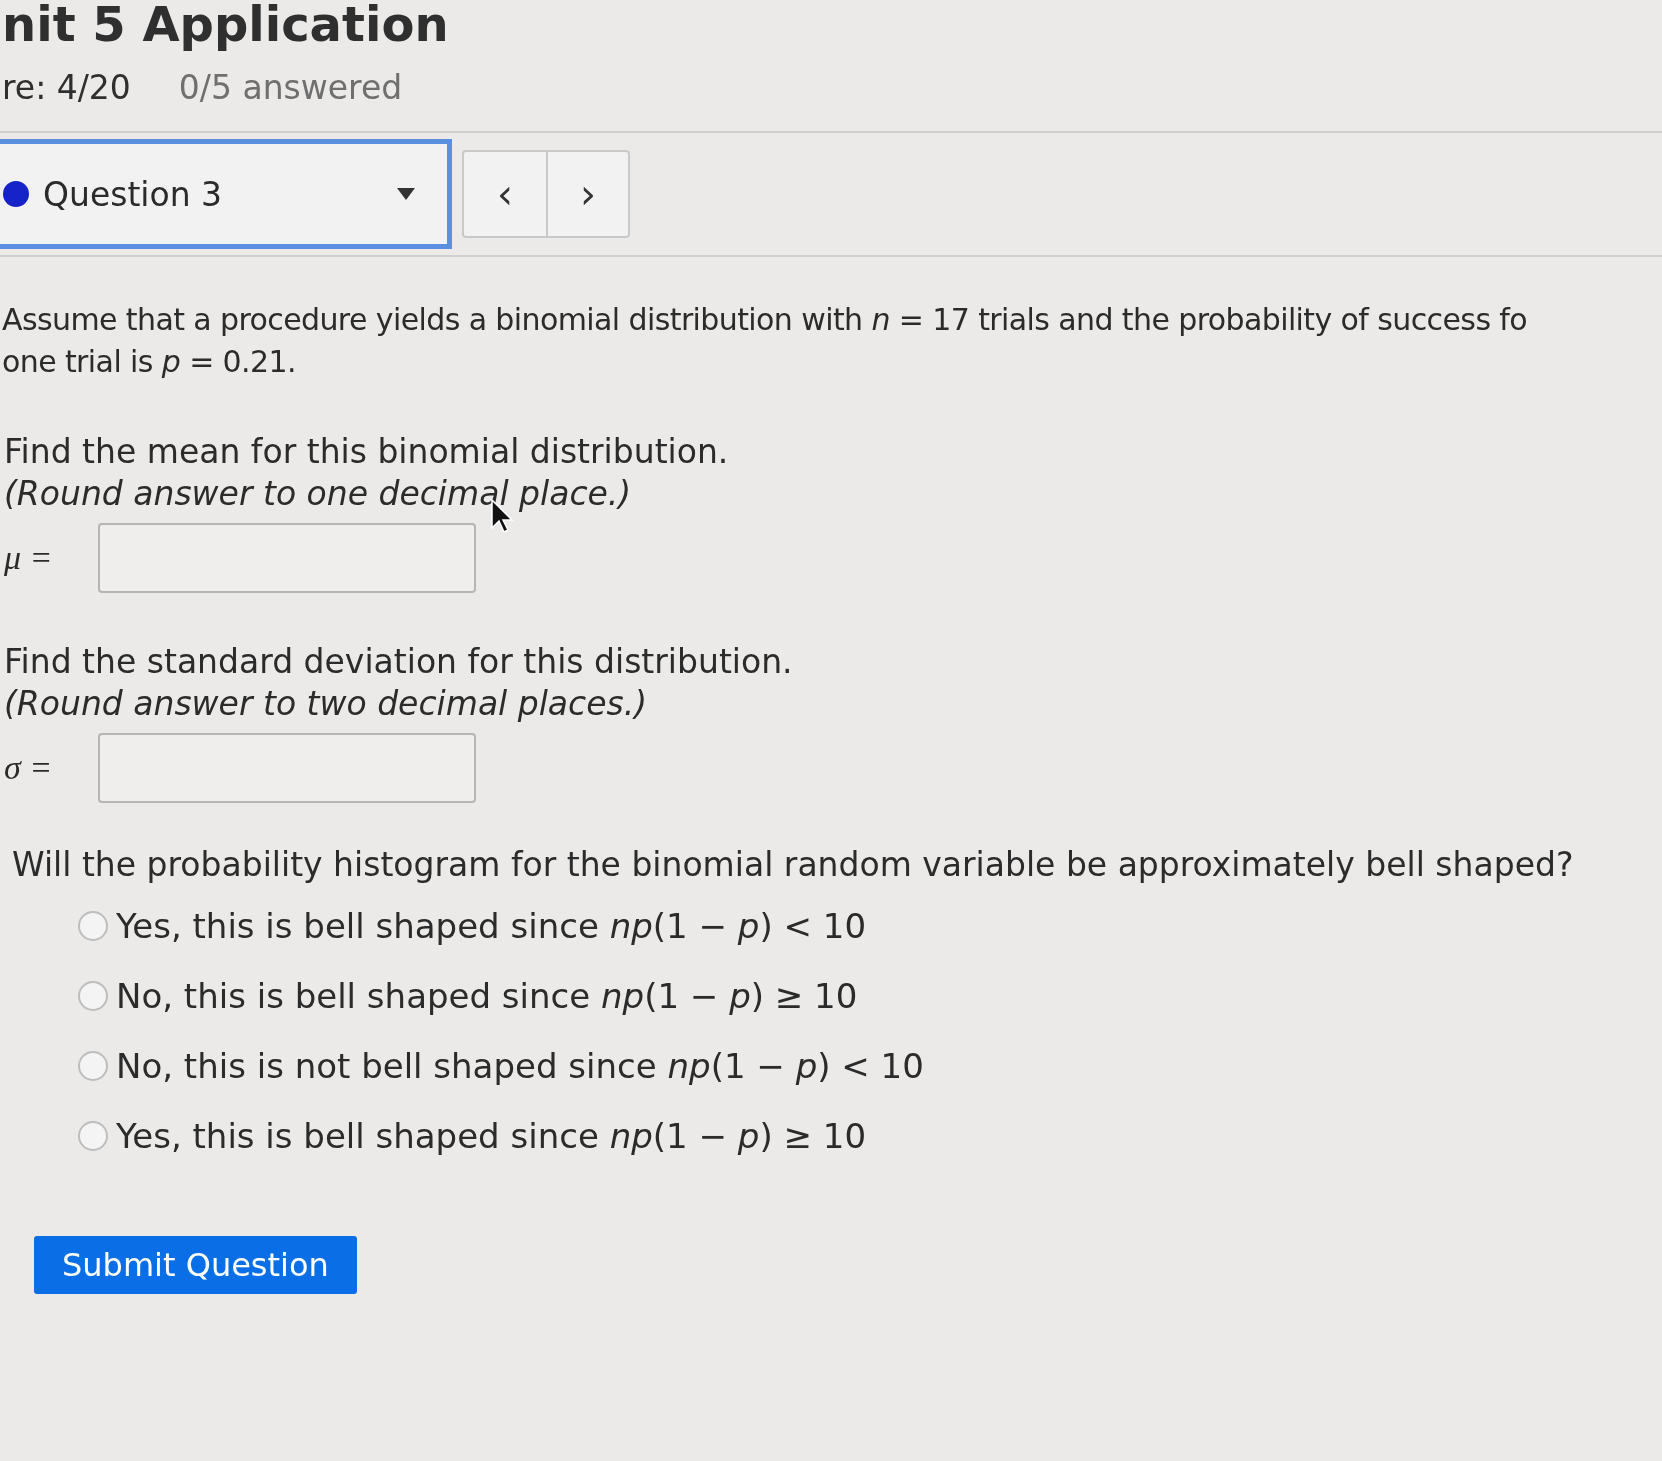 The height and width of the screenshot is (1461, 1662). What do you see at coordinates (318, 494) in the screenshot?
I see `rounding-hint: (Round answer to one decimal place.)` at bounding box center [318, 494].